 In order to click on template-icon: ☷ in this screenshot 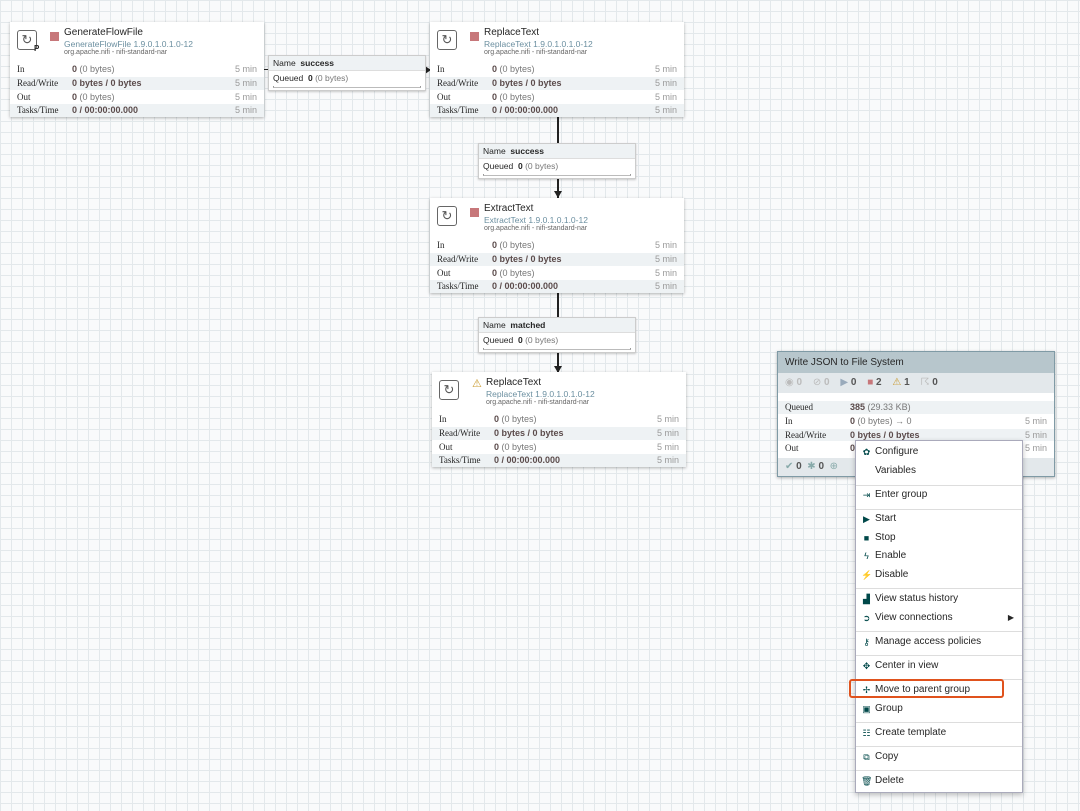, I will do `click(866, 733)`.